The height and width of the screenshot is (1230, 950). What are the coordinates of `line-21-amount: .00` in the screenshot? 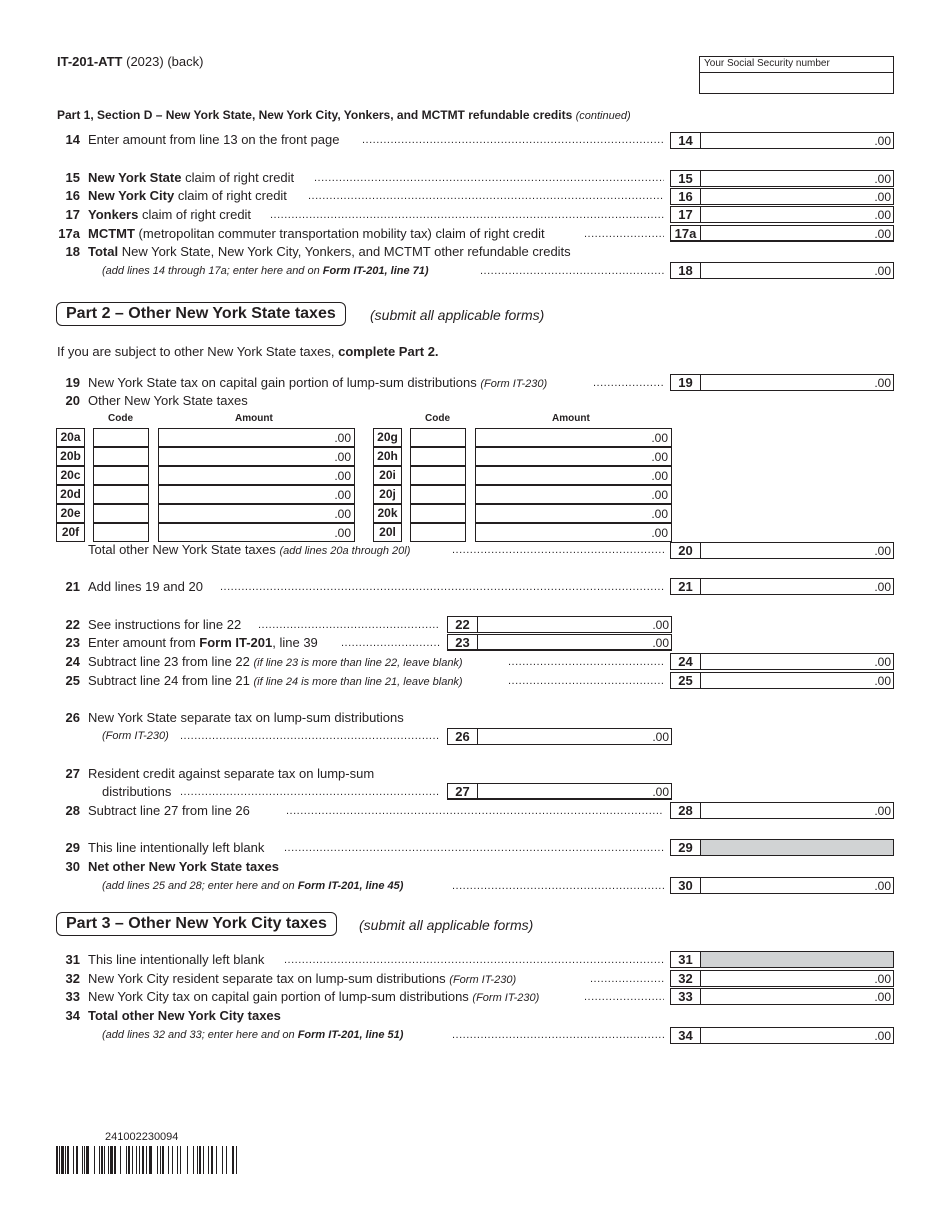 It's located at (882, 587).